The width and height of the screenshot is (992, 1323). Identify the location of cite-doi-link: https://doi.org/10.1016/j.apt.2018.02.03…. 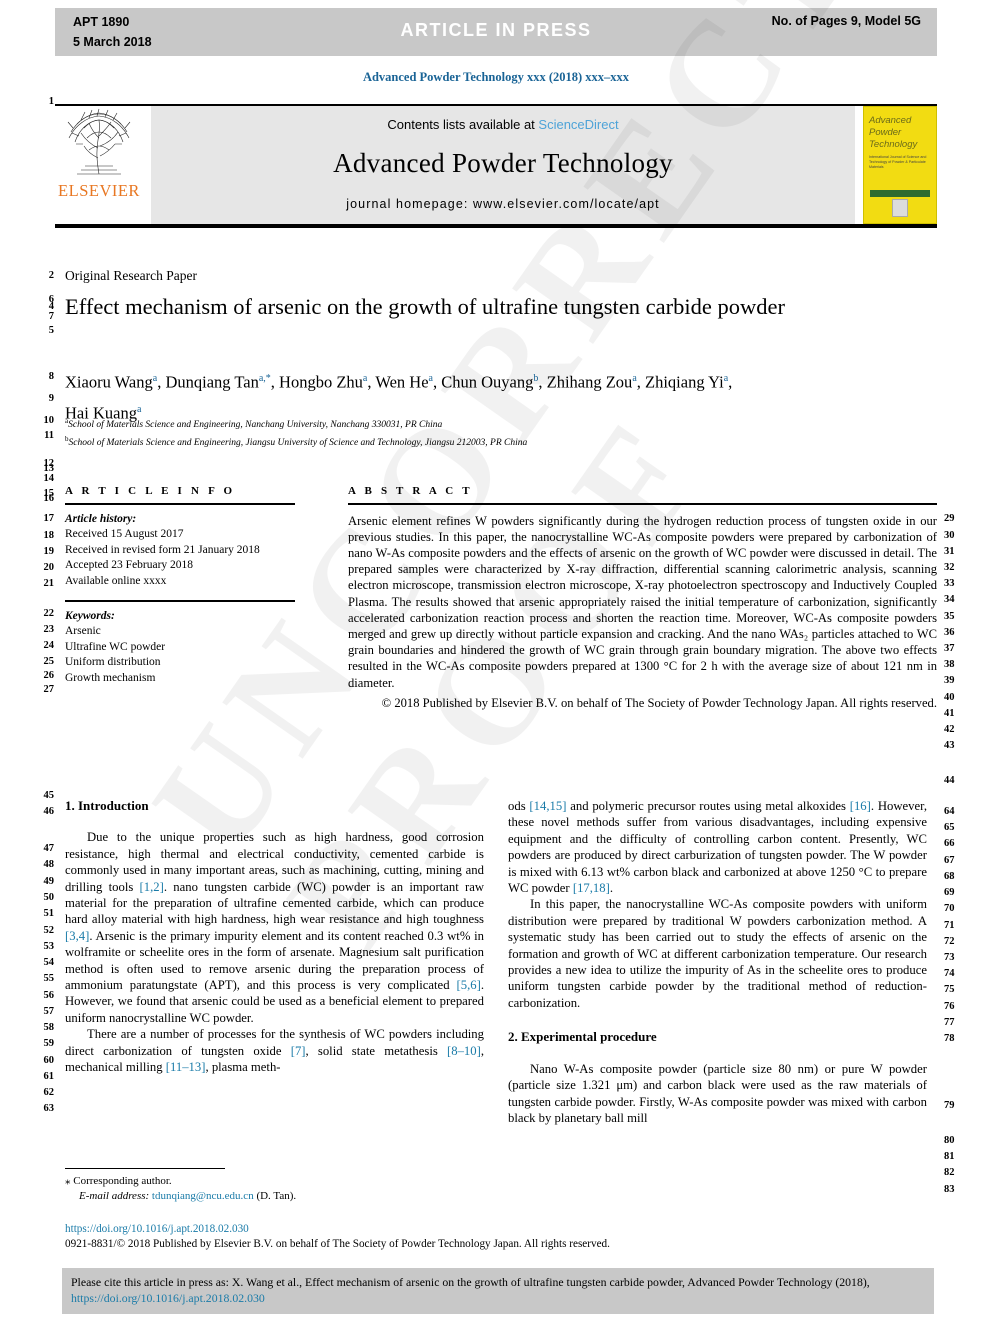
(168, 1298).